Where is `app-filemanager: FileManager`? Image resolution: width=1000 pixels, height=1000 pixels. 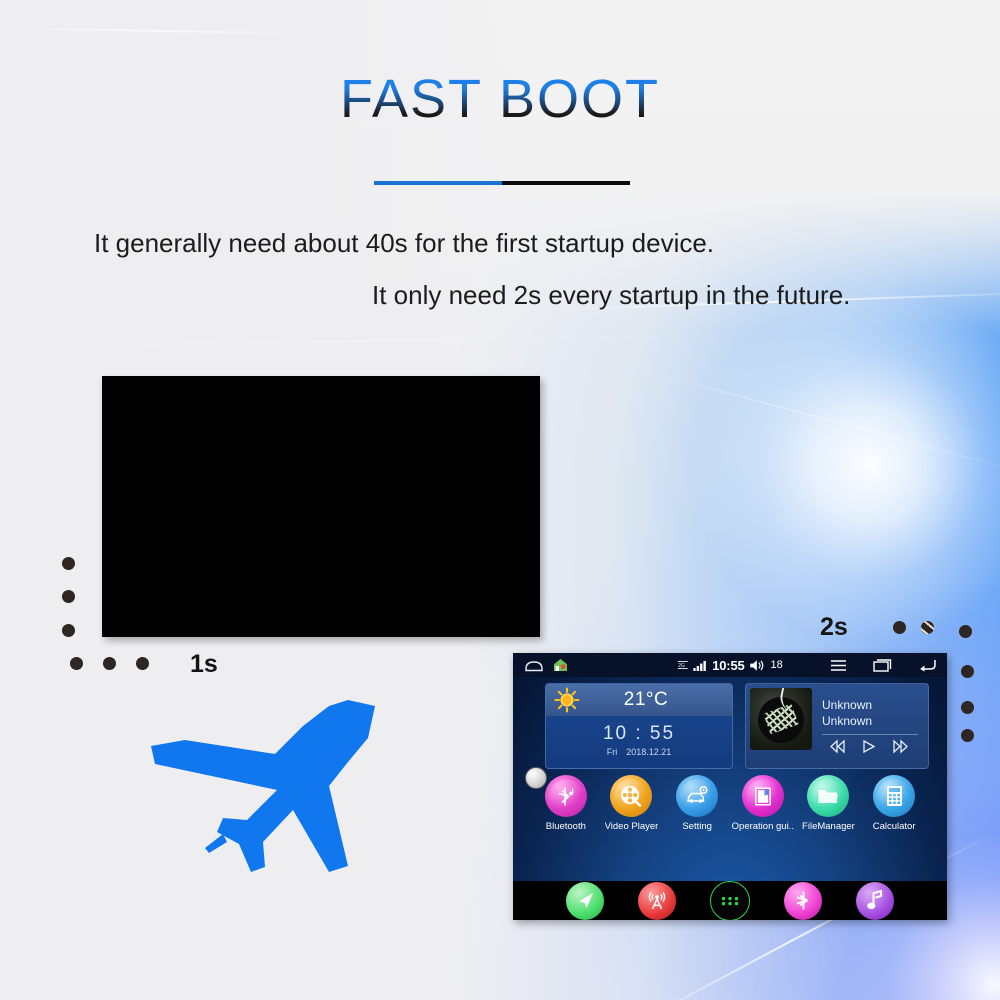 app-filemanager: FileManager is located at coordinates (828, 803).